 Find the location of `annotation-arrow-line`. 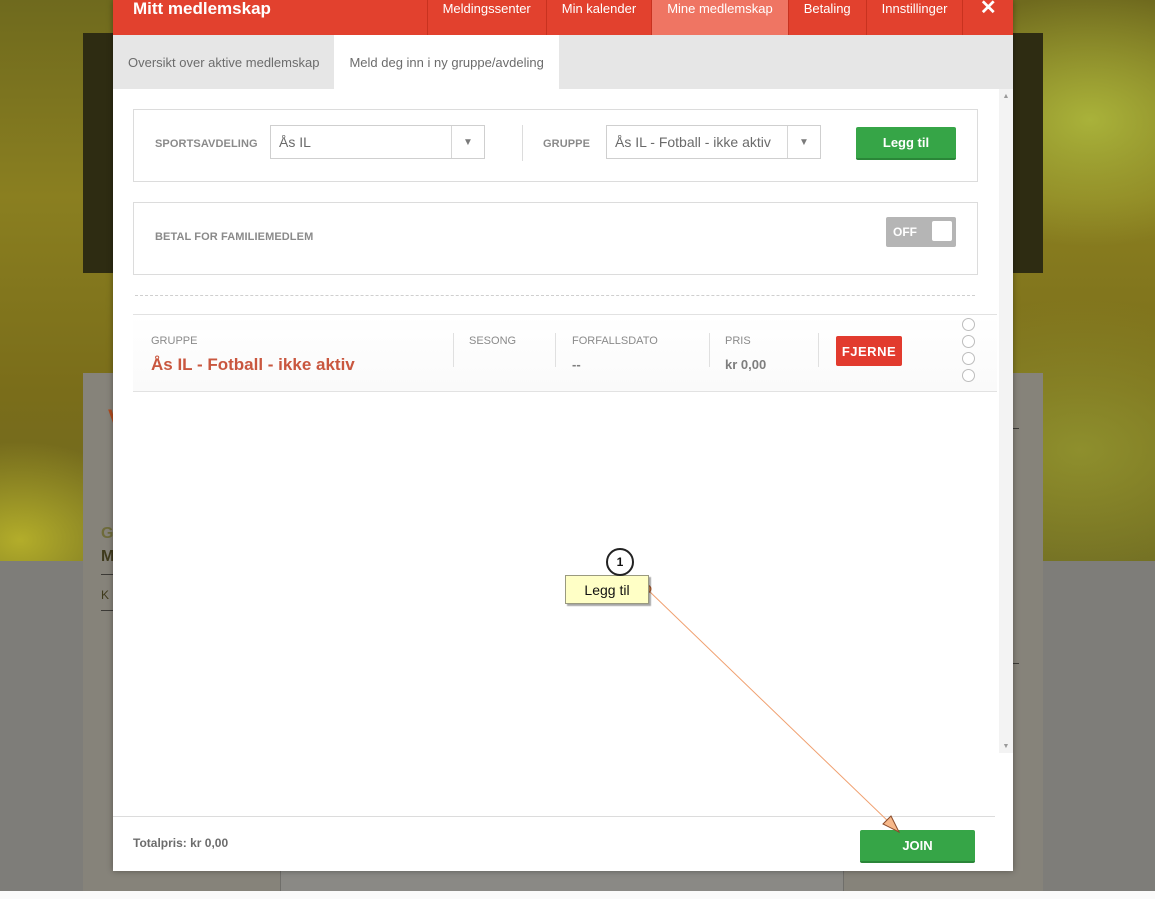

annotation-arrow-line is located at coordinates (770, 708).